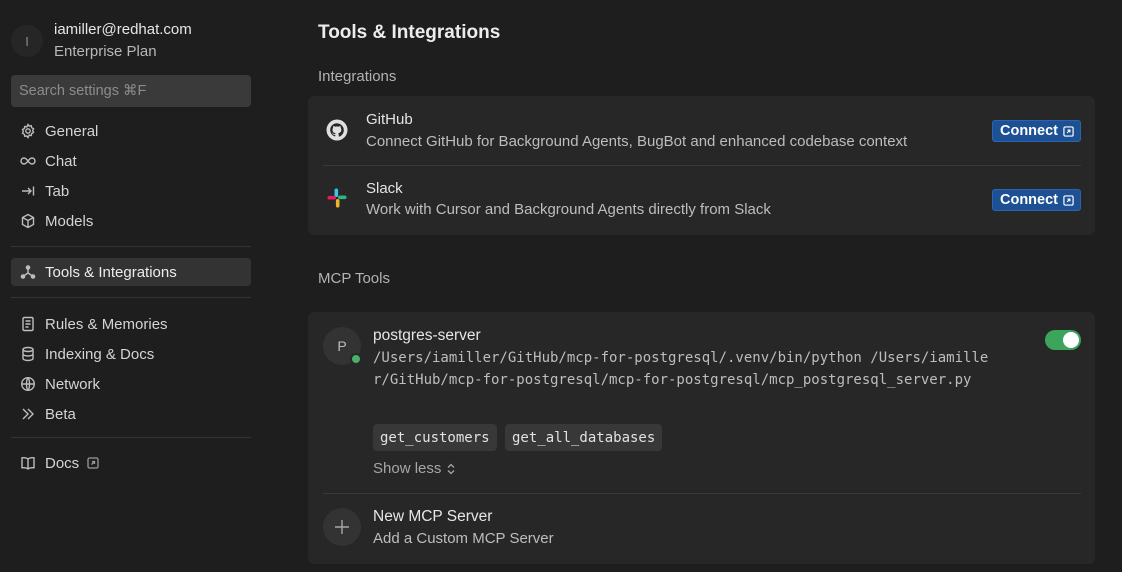 The image size is (1122, 572). What do you see at coordinates (702, 493) in the screenshot?
I see `row-divider` at bounding box center [702, 493].